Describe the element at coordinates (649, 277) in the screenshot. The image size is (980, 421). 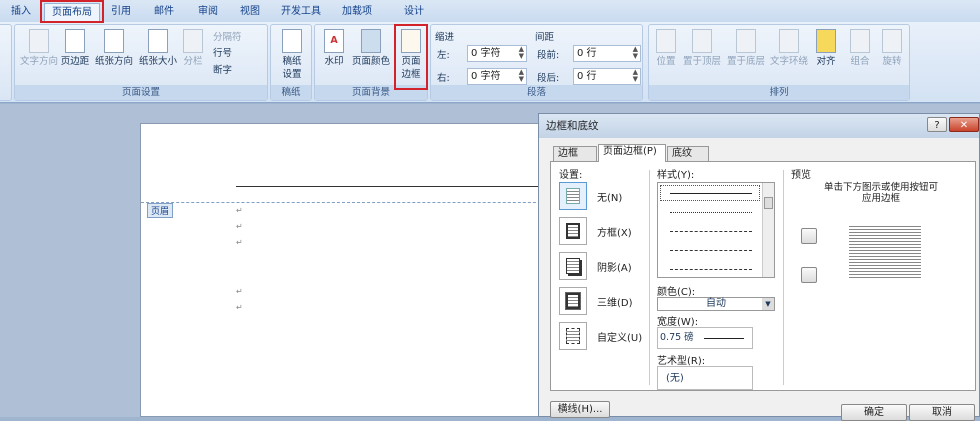
I see `divider` at that location.